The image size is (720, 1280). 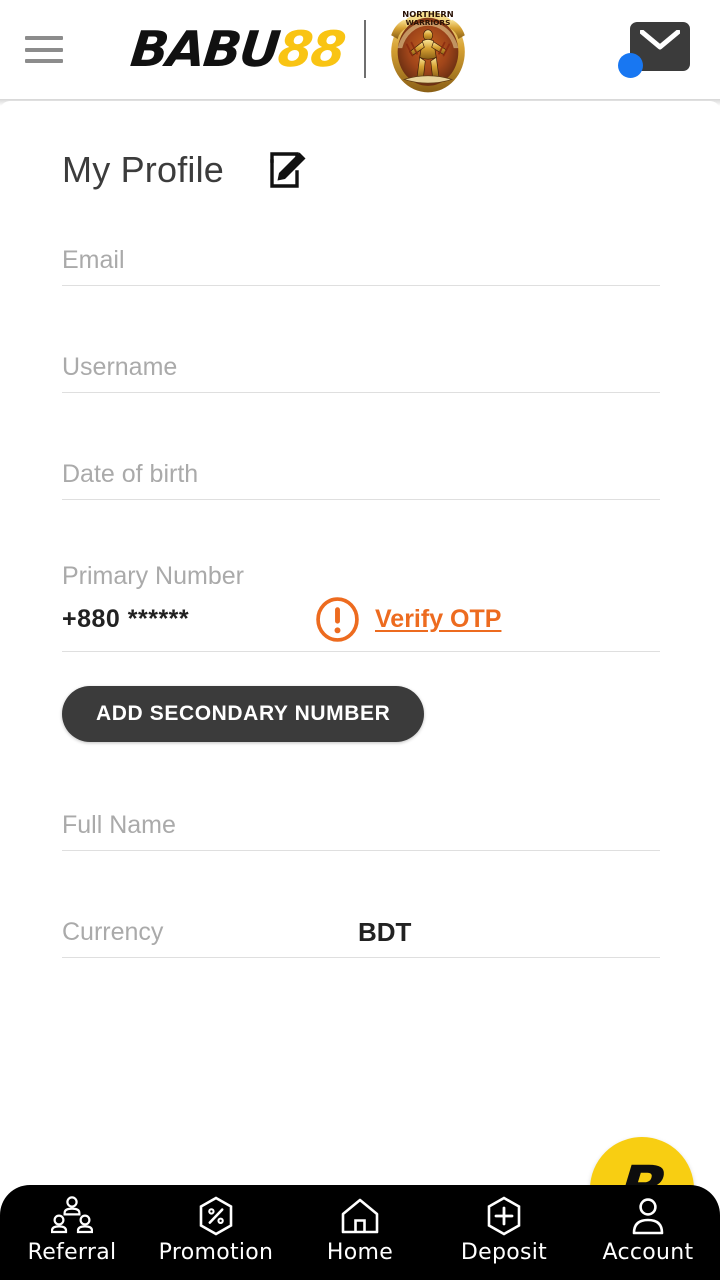 What do you see at coordinates (360, 1252) in the screenshot?
I see `nav-label-home: Home` at bounding box center [360, 1252].